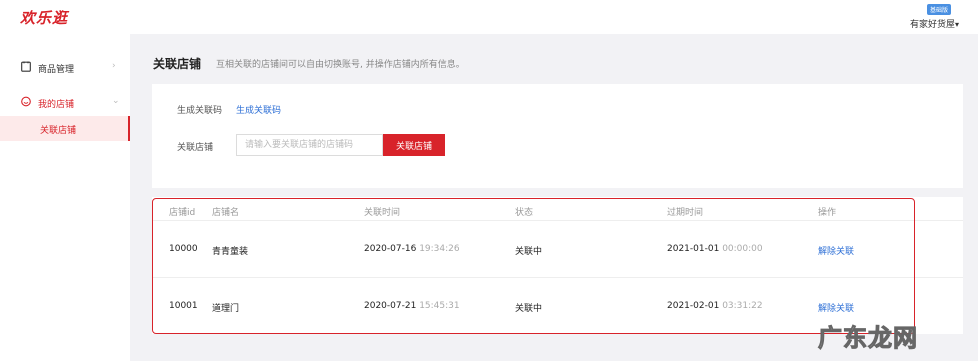 The height and width of the screenshot is (361, 978). Describe the element at coordinates (226, 309) in the screenshot. I see `shop-name: 道理门` at that location.